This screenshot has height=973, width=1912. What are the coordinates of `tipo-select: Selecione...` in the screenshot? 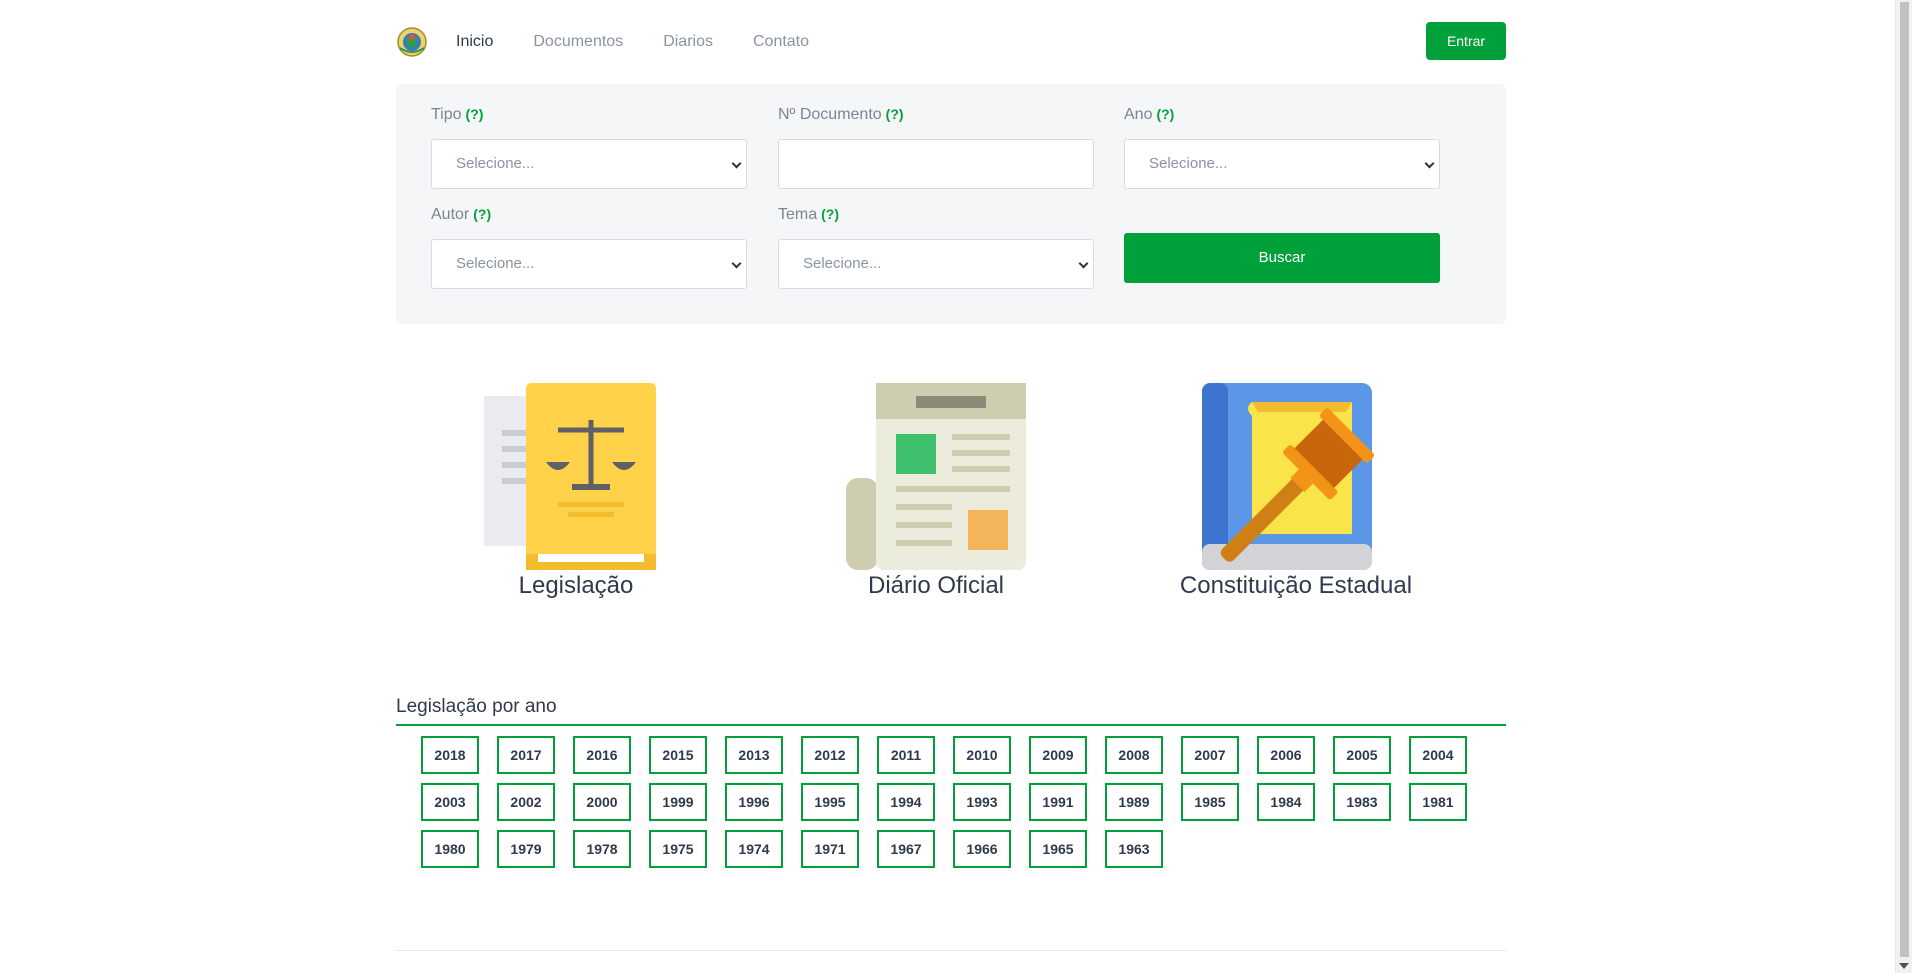 It's located at (589, 164).